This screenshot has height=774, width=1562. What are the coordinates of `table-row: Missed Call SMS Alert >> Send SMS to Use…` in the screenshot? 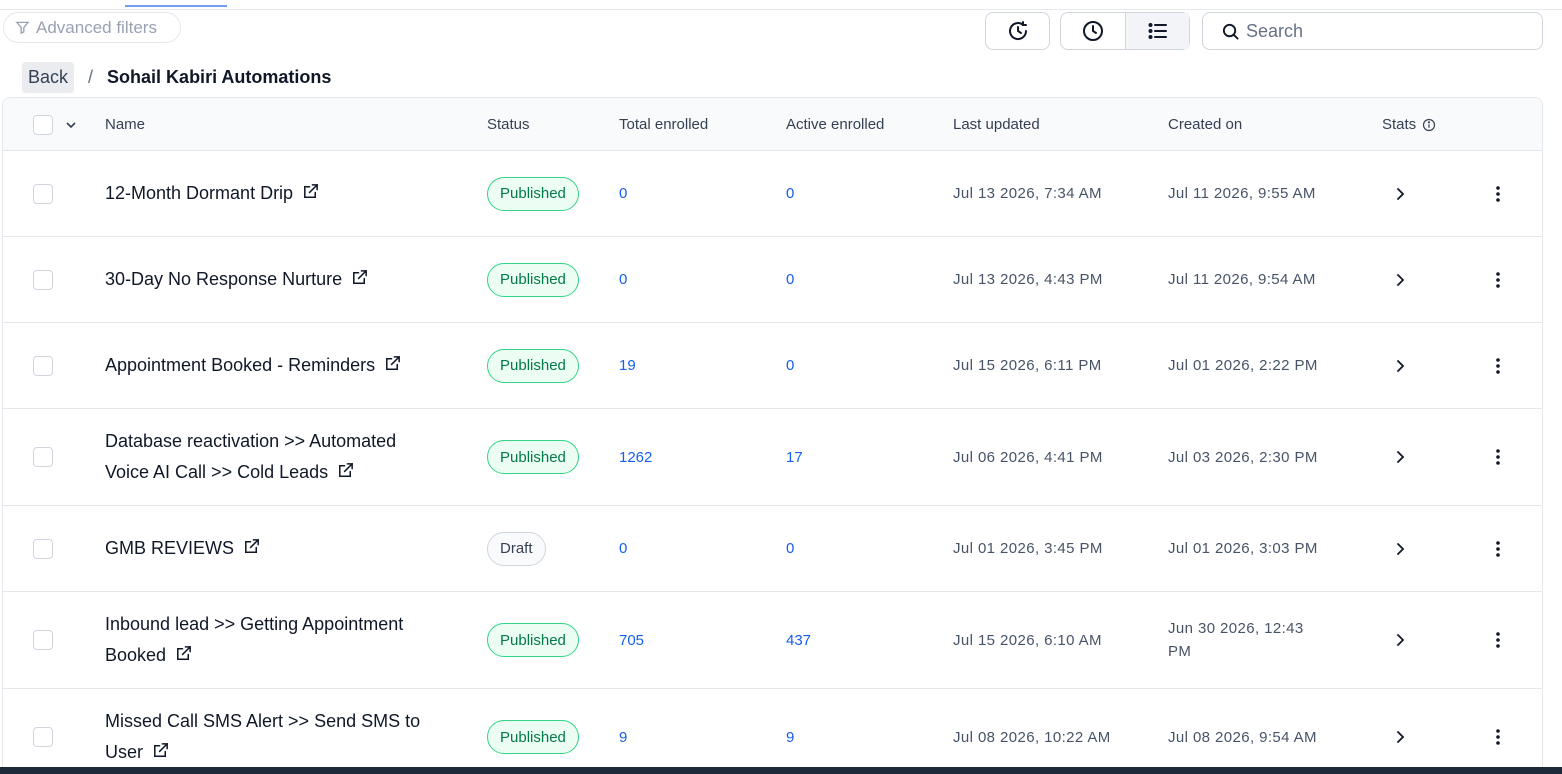 It's located at (772, 731).